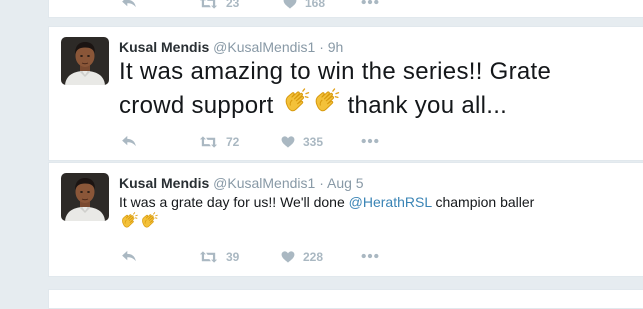 The height and width of the screenshot is (309, 643). Describe the element at coordinates (233, 257) in the screenshot. I see `retweet-count: 39` at that location.